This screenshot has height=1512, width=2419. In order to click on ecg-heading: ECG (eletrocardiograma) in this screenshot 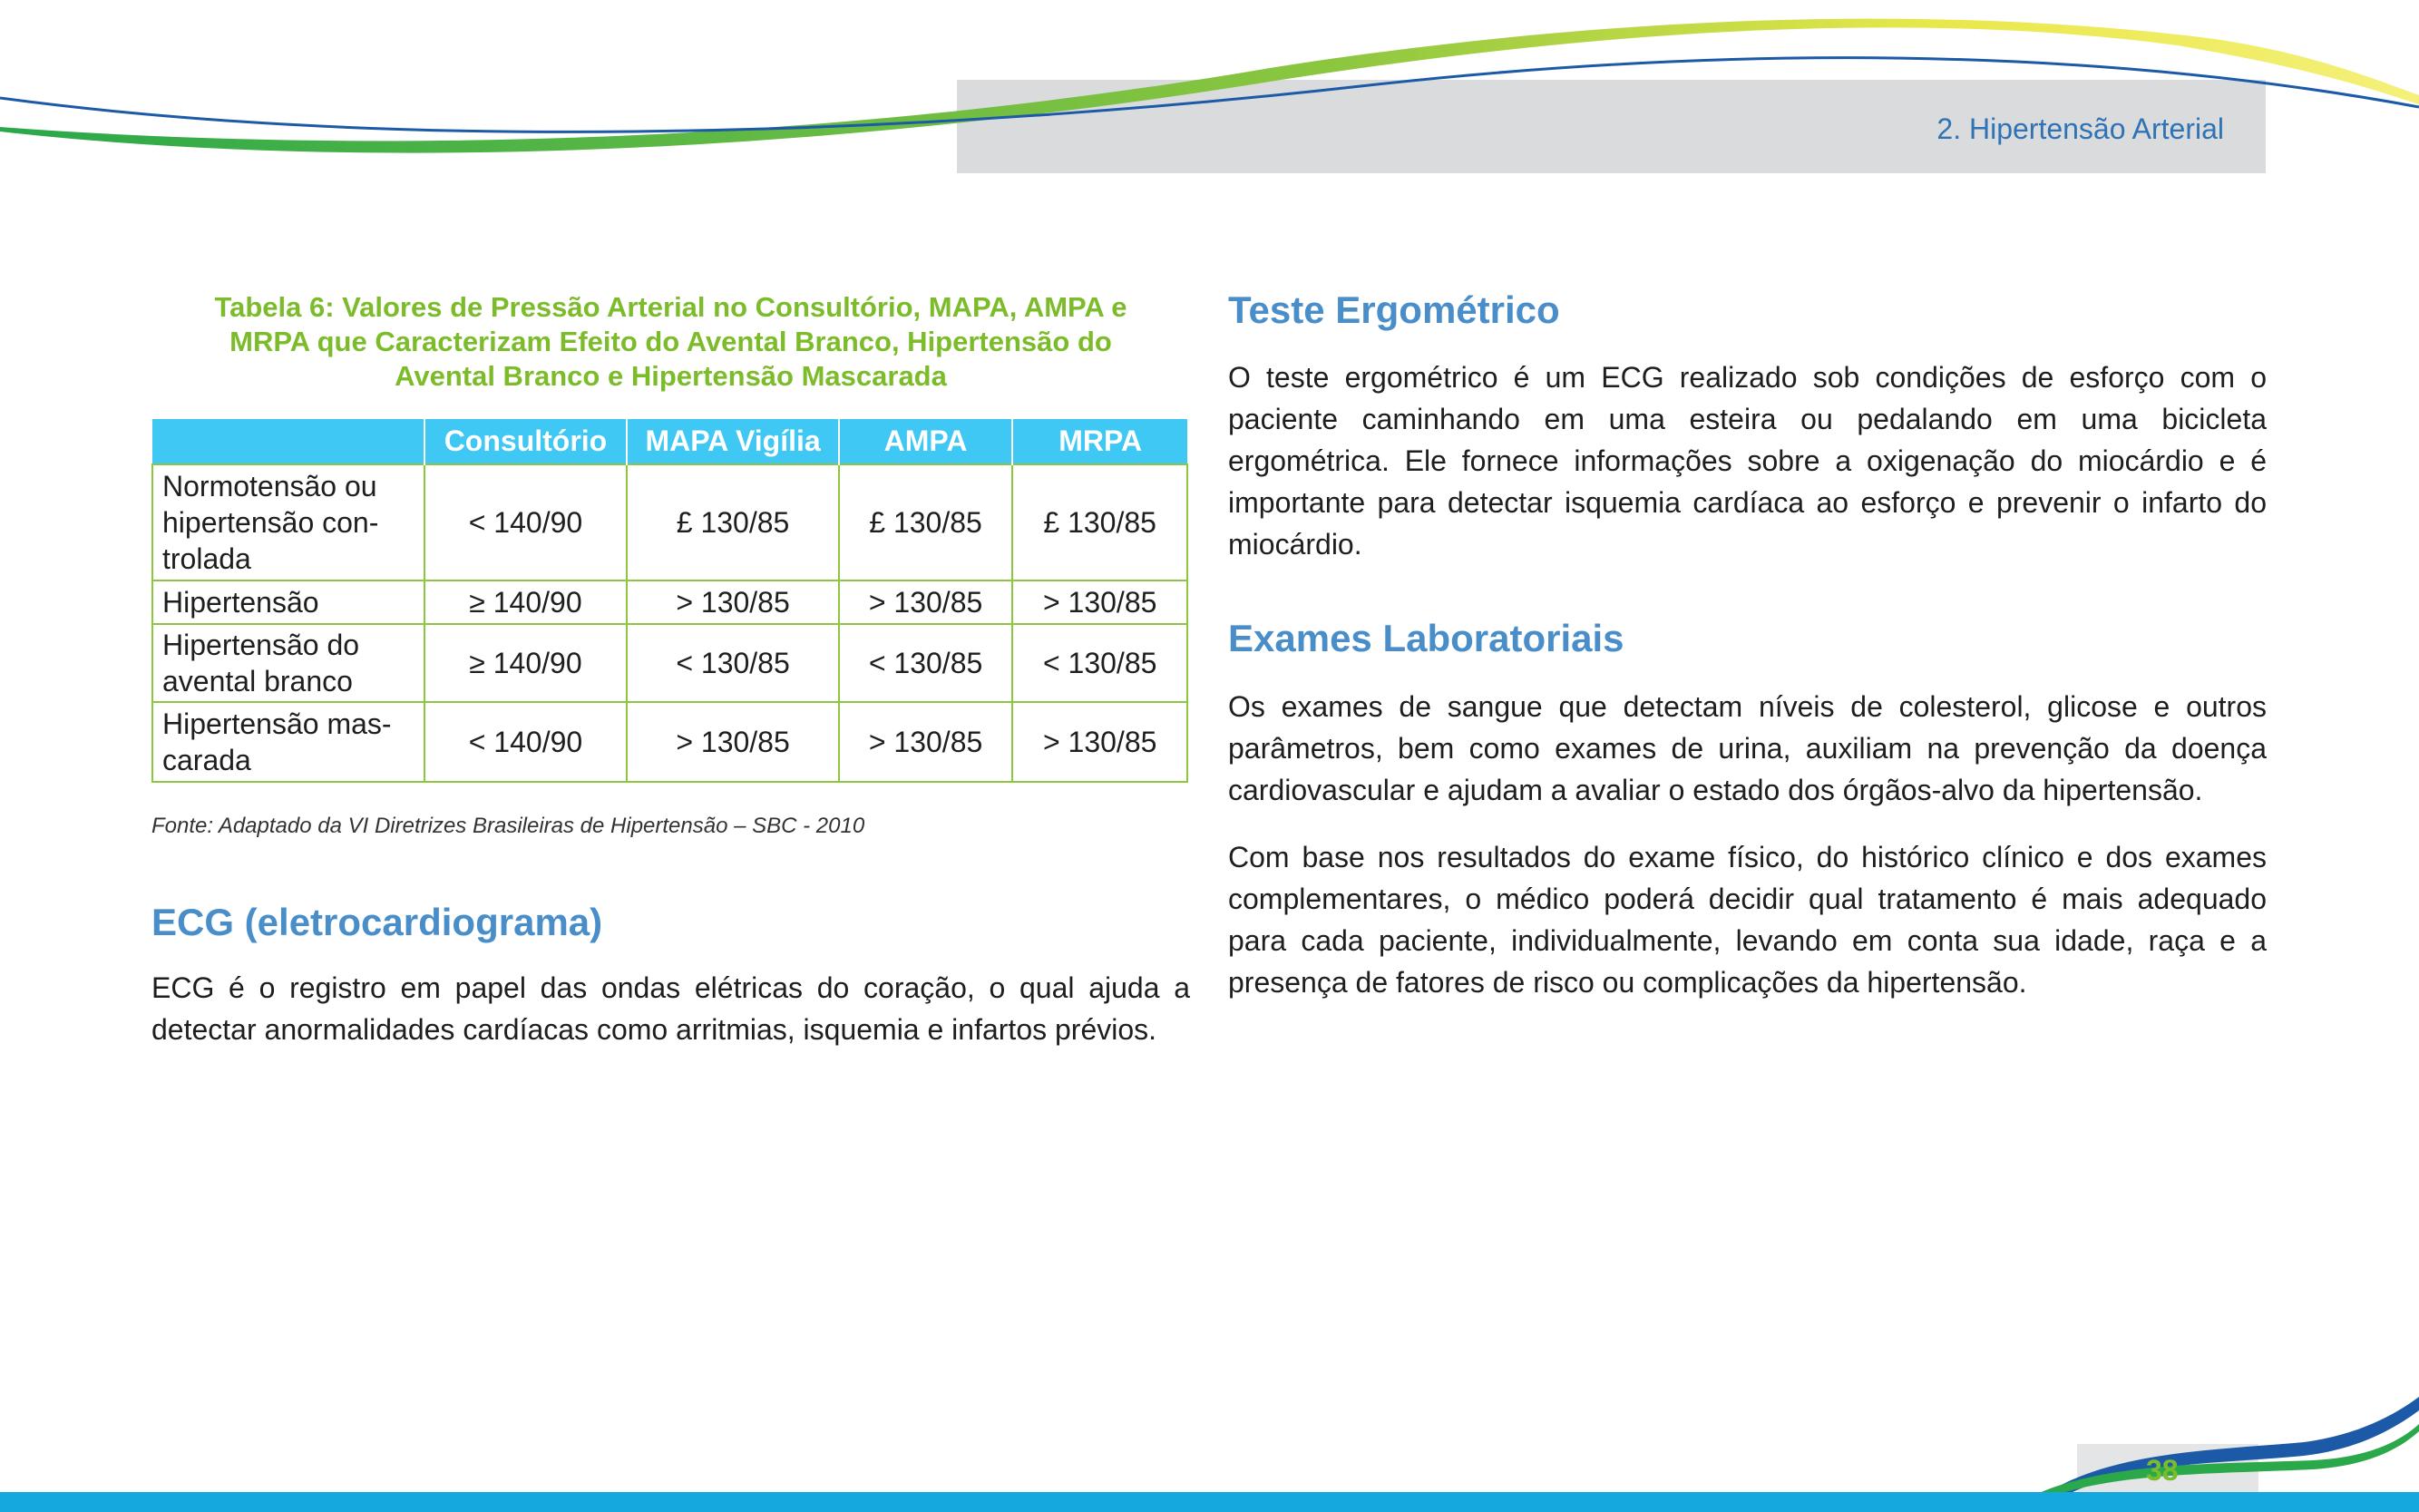, I will do `click(377, 922)`.